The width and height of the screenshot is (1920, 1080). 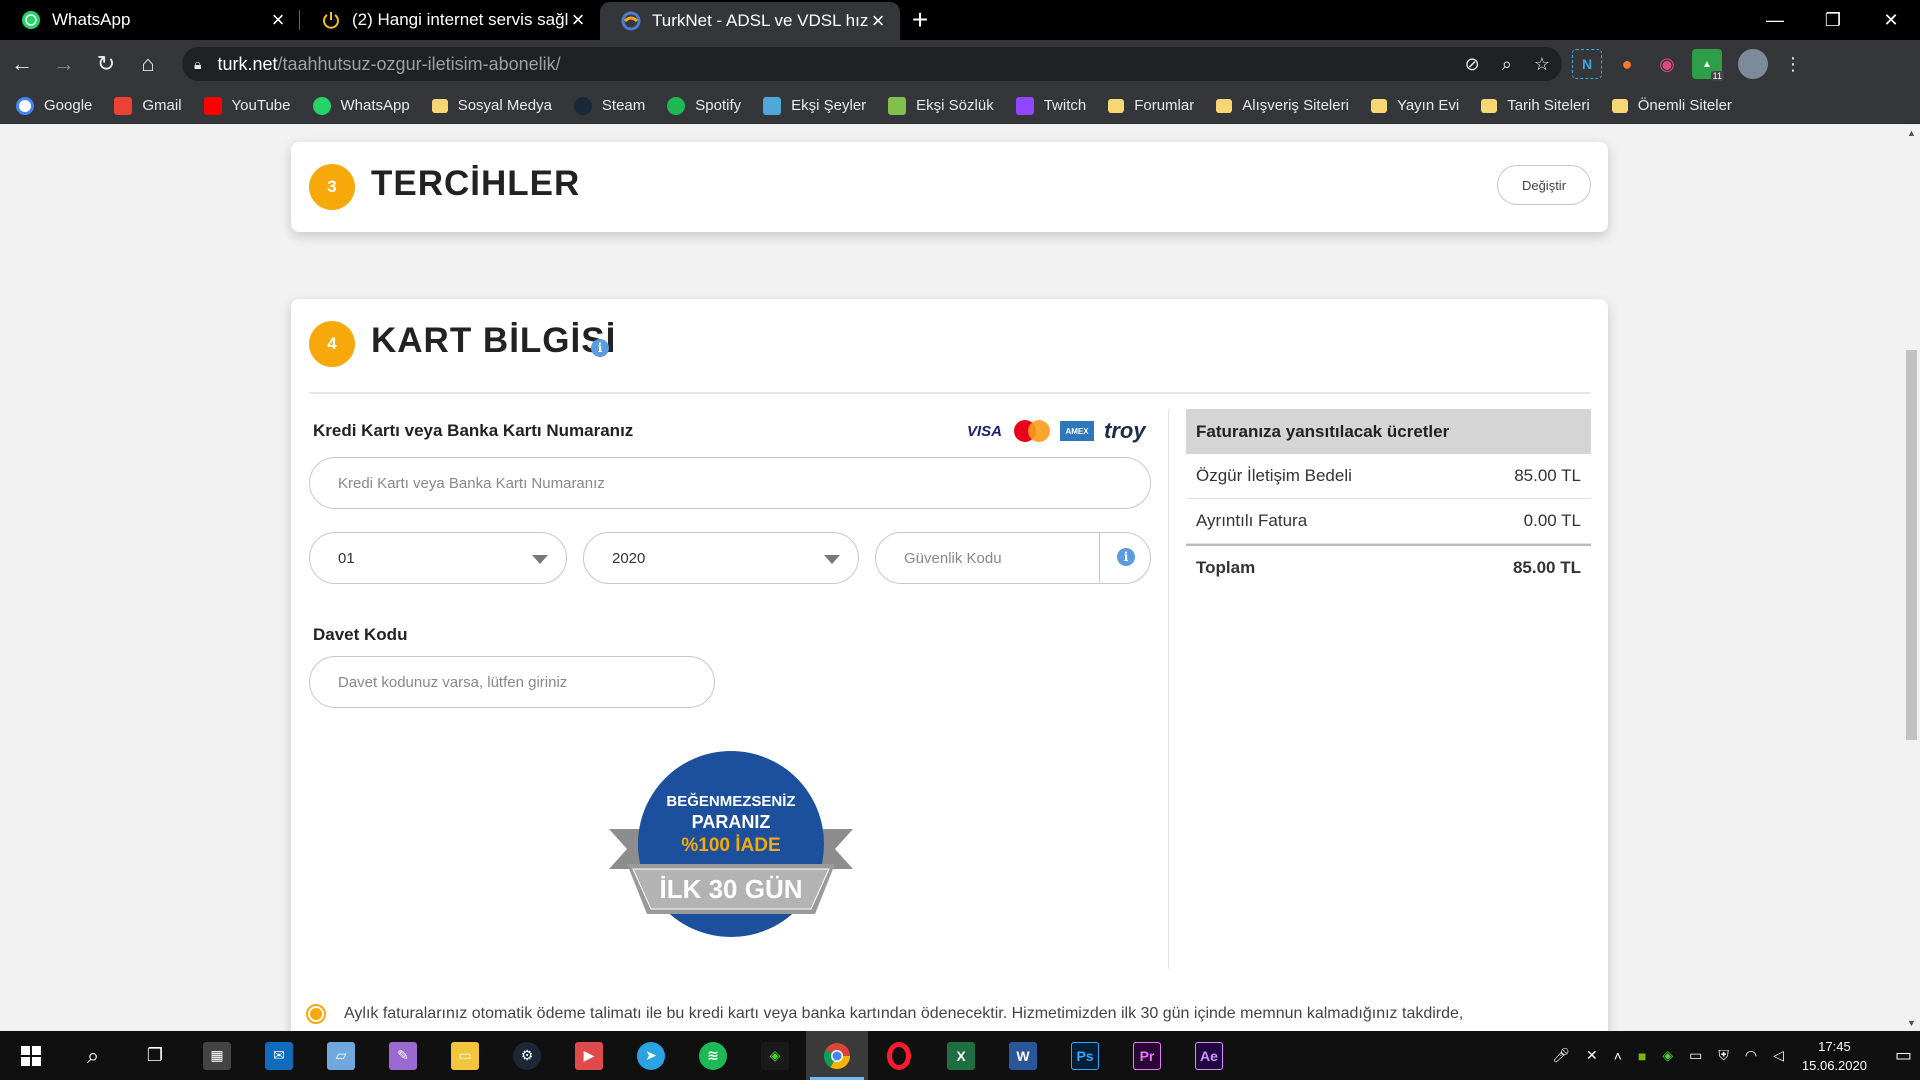 I want to click on start-button, so click(x=31, y=1055).